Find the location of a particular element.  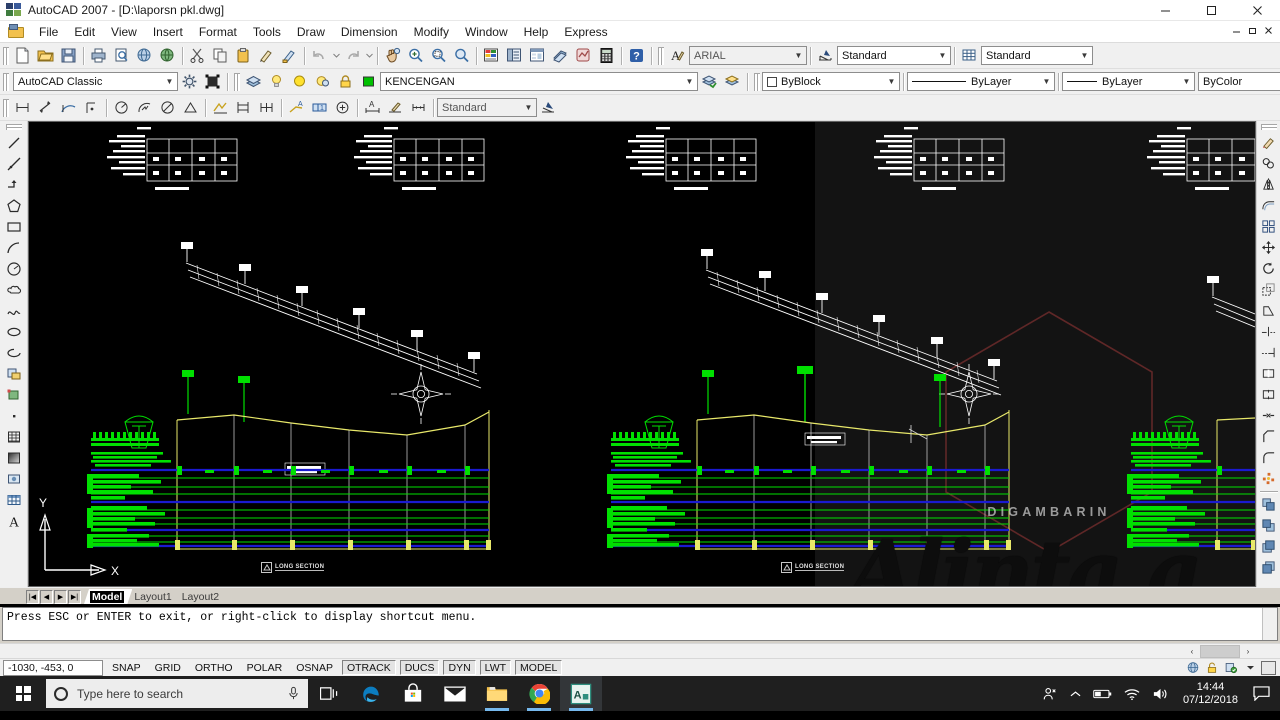

draworder-below-icon is located at coordinates (1269, 567).